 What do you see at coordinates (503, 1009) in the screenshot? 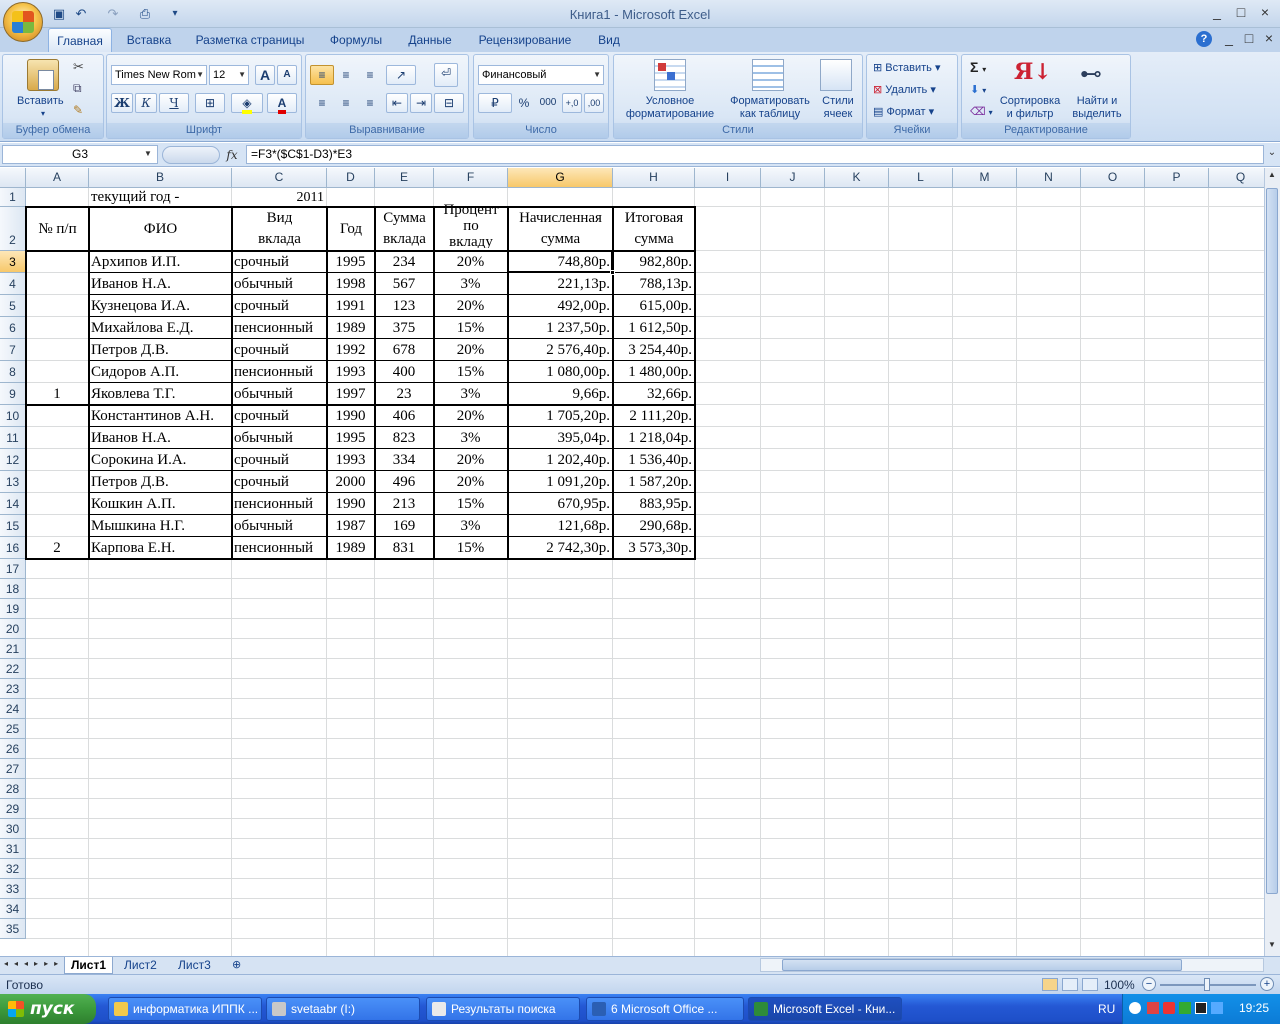
I see `taskbar-item-search: Результаты поиска` at bounding box center [503, 1009].